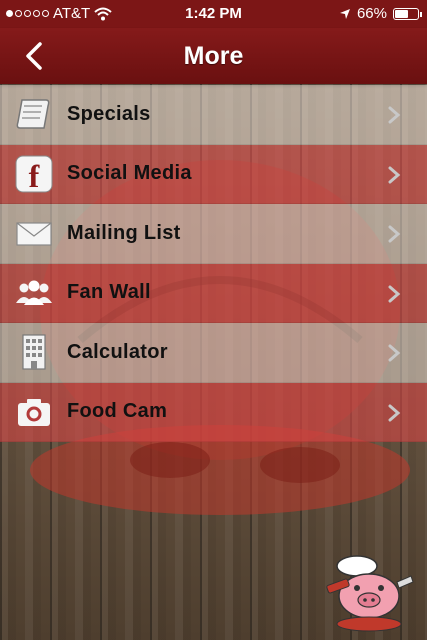  What do you see at coordinates (213, 234) in the screenshot?
I see `menu-item-mailing-list: Mailing List` at bounding box center [213, 234].